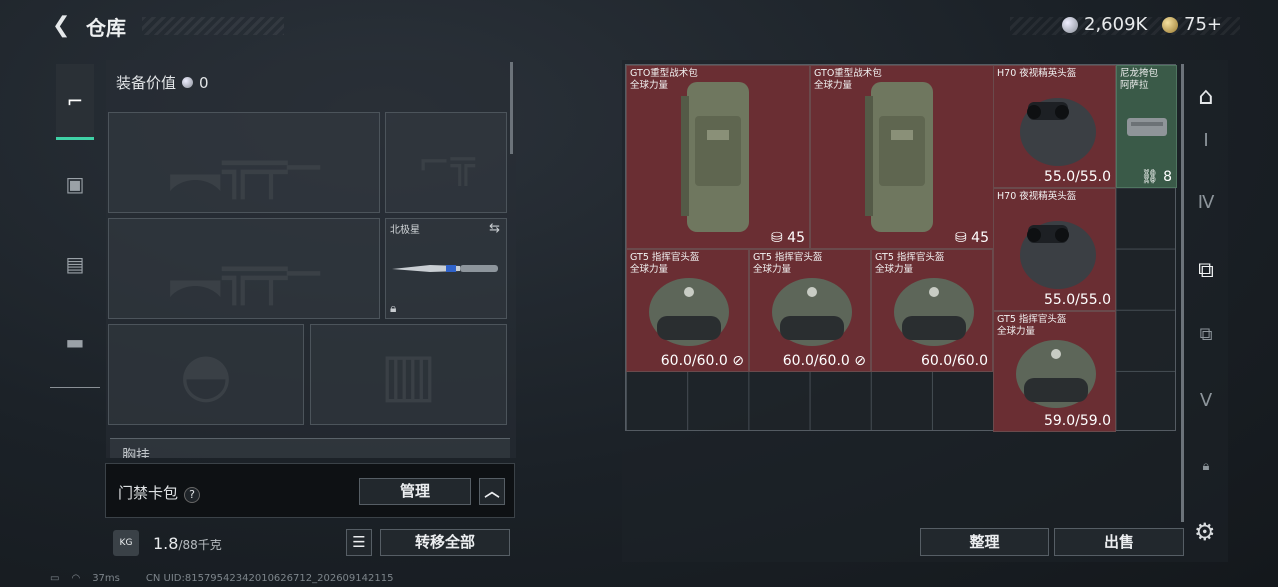 The width and height of the screenshot is (1278, 587). Describe the element at coordinates (136, 453) in the screenshot. I see `chest-rig-label: 胸挂` at that location.